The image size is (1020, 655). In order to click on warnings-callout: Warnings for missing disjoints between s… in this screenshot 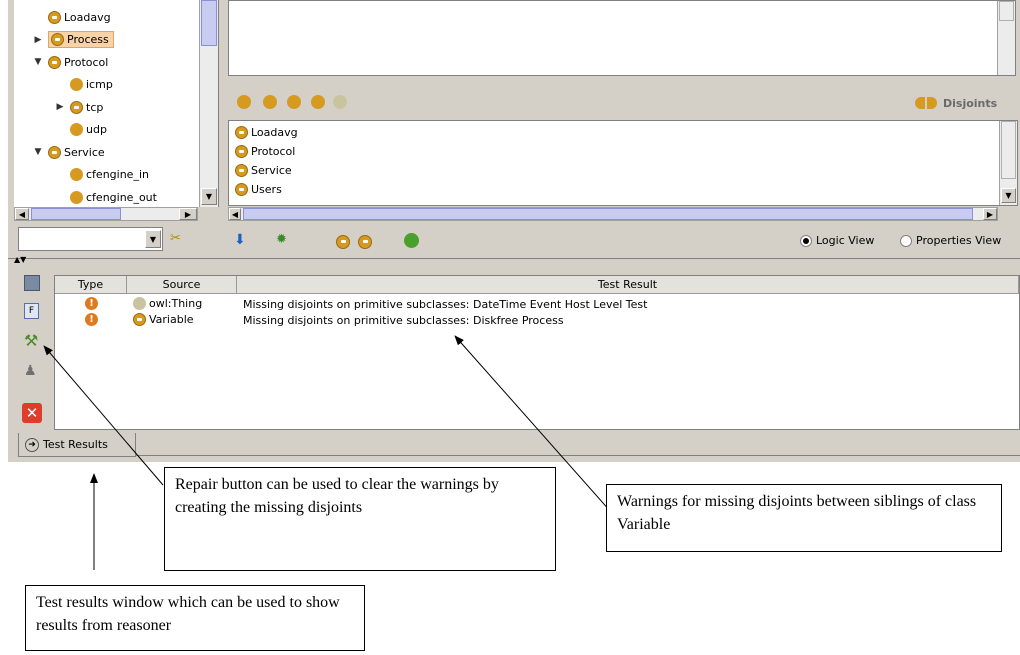, I will do `click(804, 518)`.